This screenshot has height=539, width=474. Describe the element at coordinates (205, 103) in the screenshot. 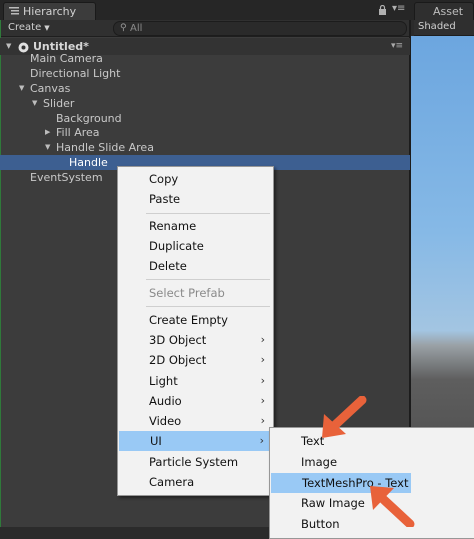

I see `tree-item: ▼ Slider` at that location.